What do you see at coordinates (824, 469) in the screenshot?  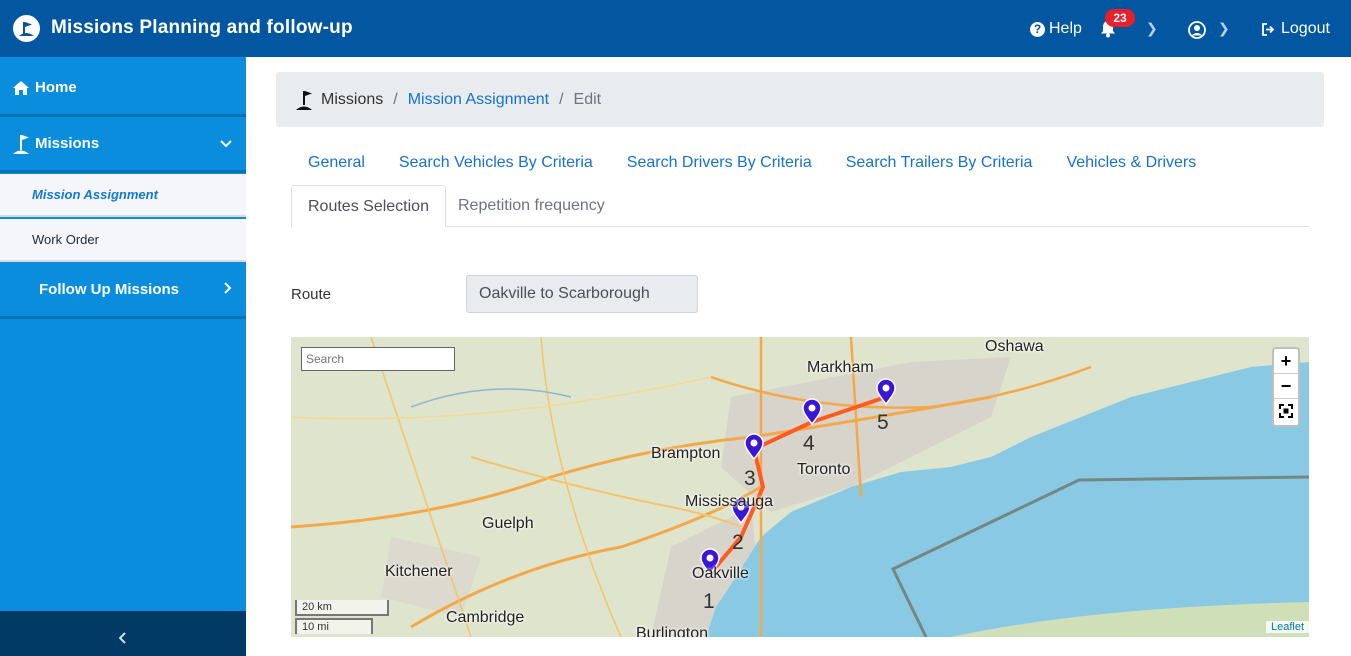 I see `map-city-label: Toronto` at bounding box center [824, 469].